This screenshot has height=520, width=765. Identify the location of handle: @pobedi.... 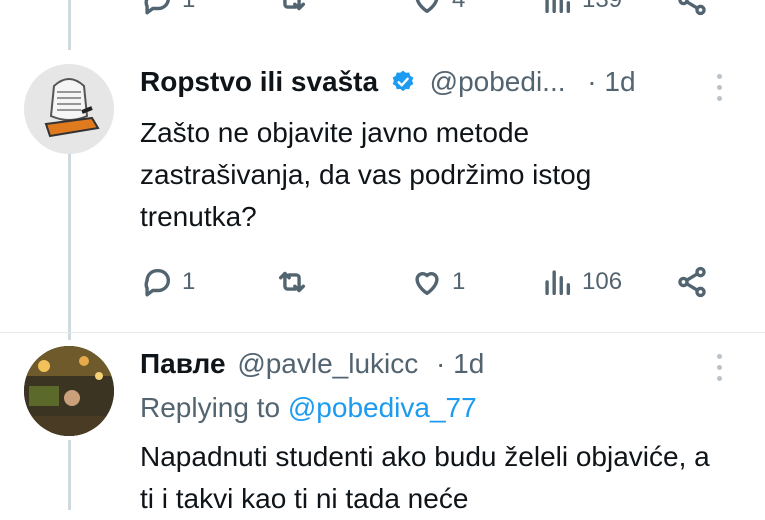
(498, 81).